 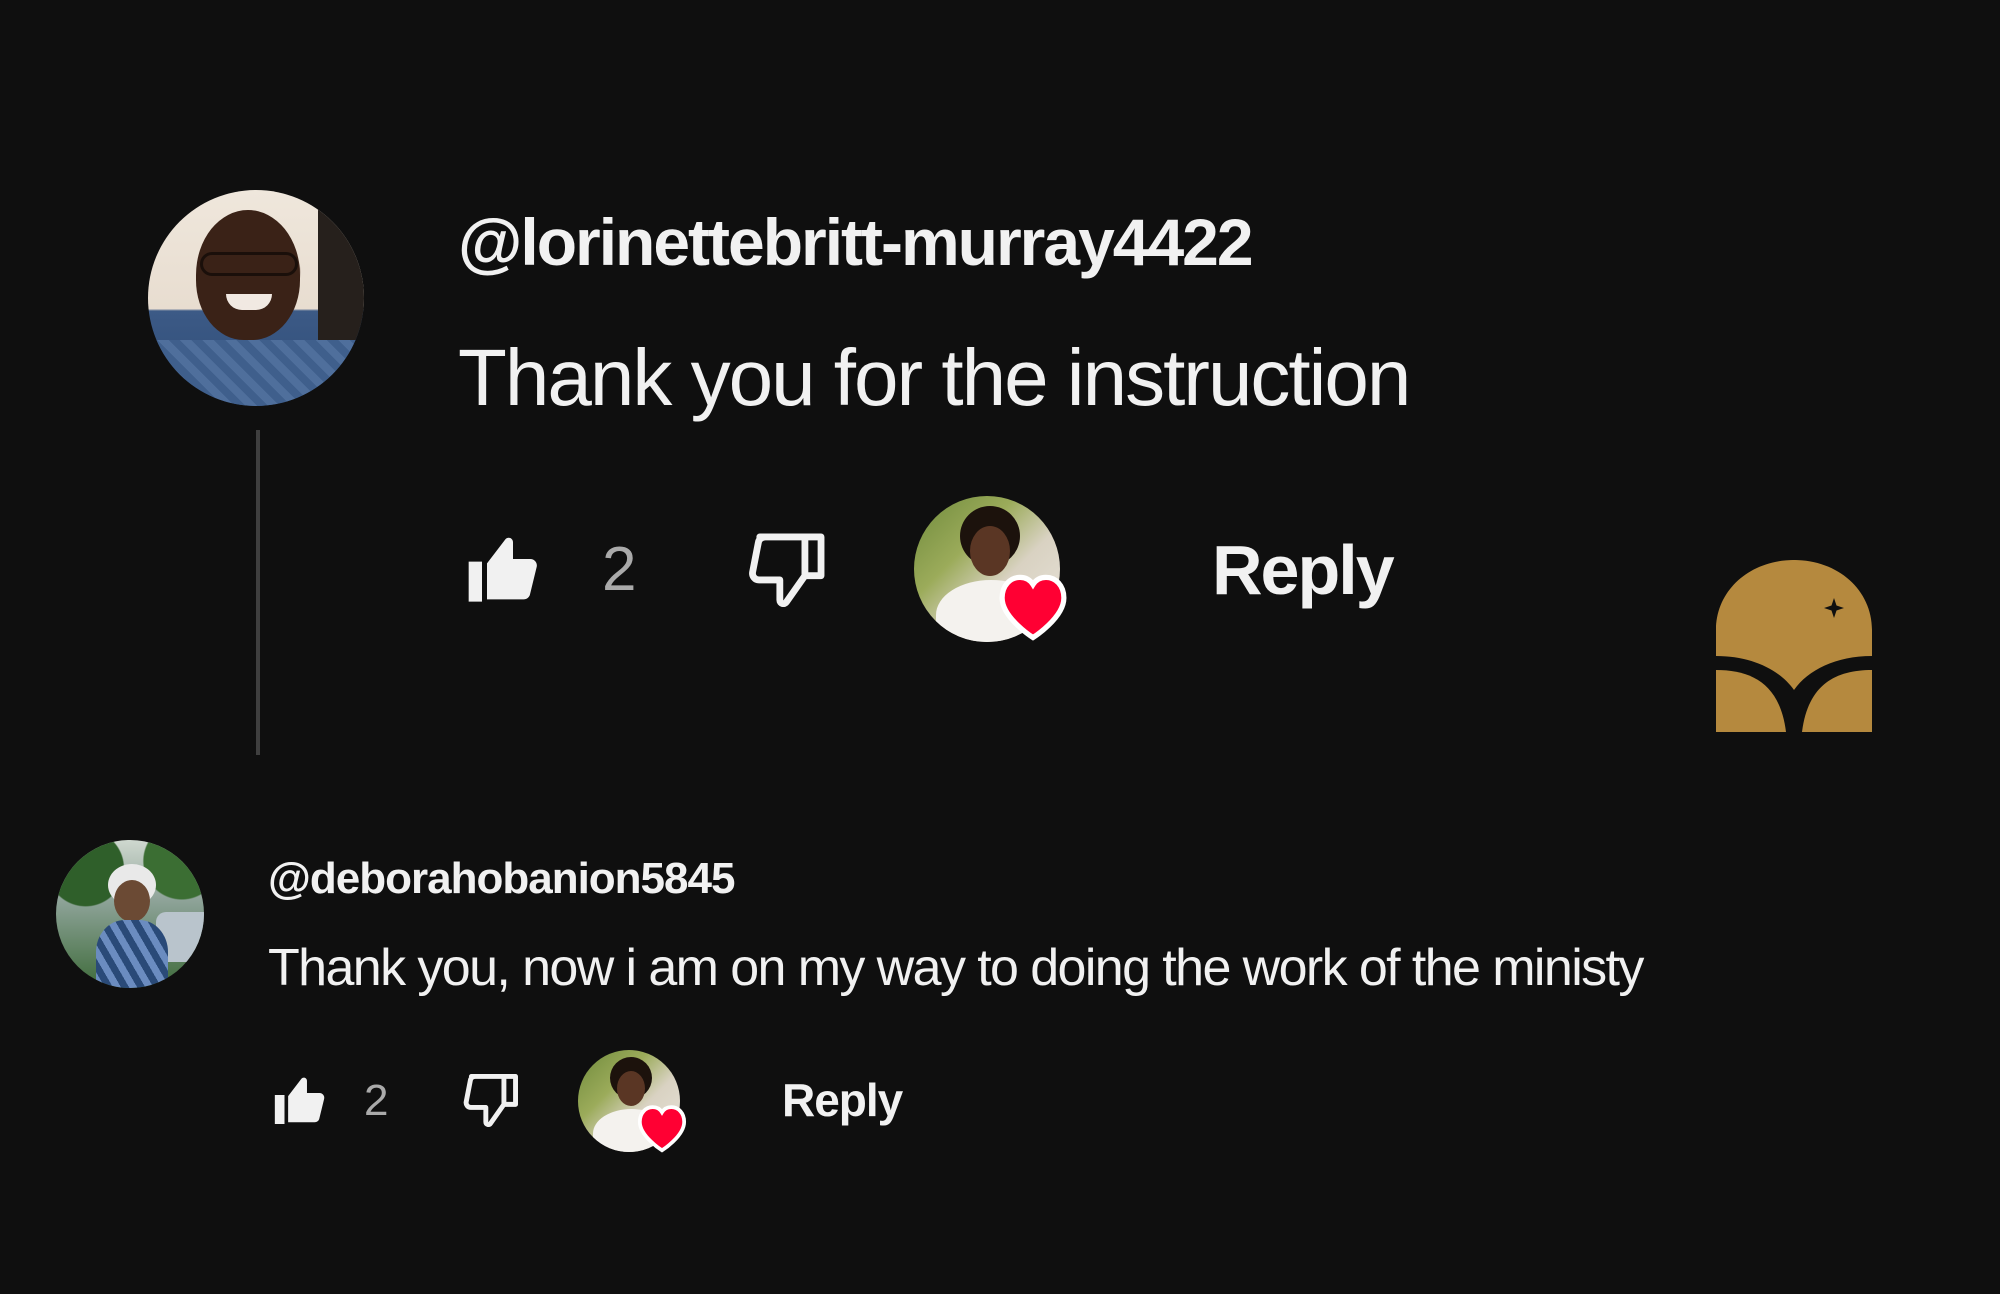 What do you see at coordinates (341, 265) in the screenshot?
I see `avatar-background` at bounding box center [341, 265].